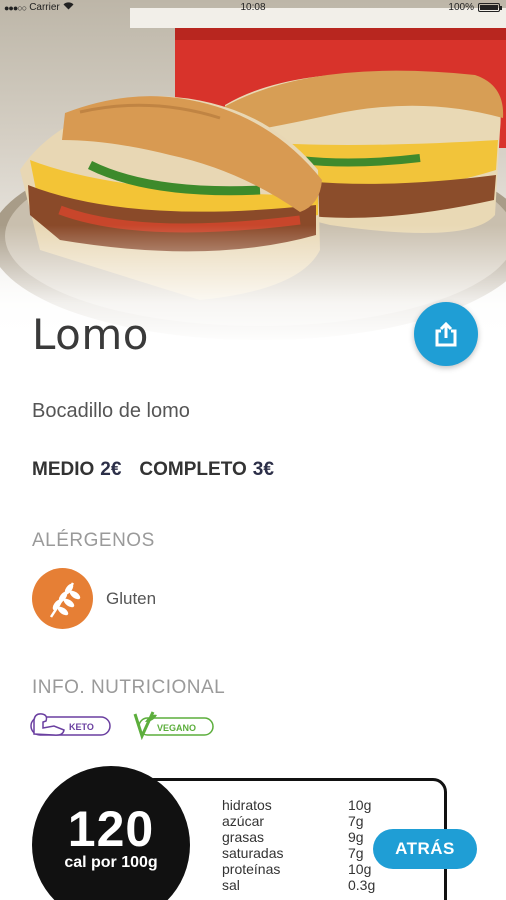  I want to click on battery-percent: 100%, so click(461, 7).